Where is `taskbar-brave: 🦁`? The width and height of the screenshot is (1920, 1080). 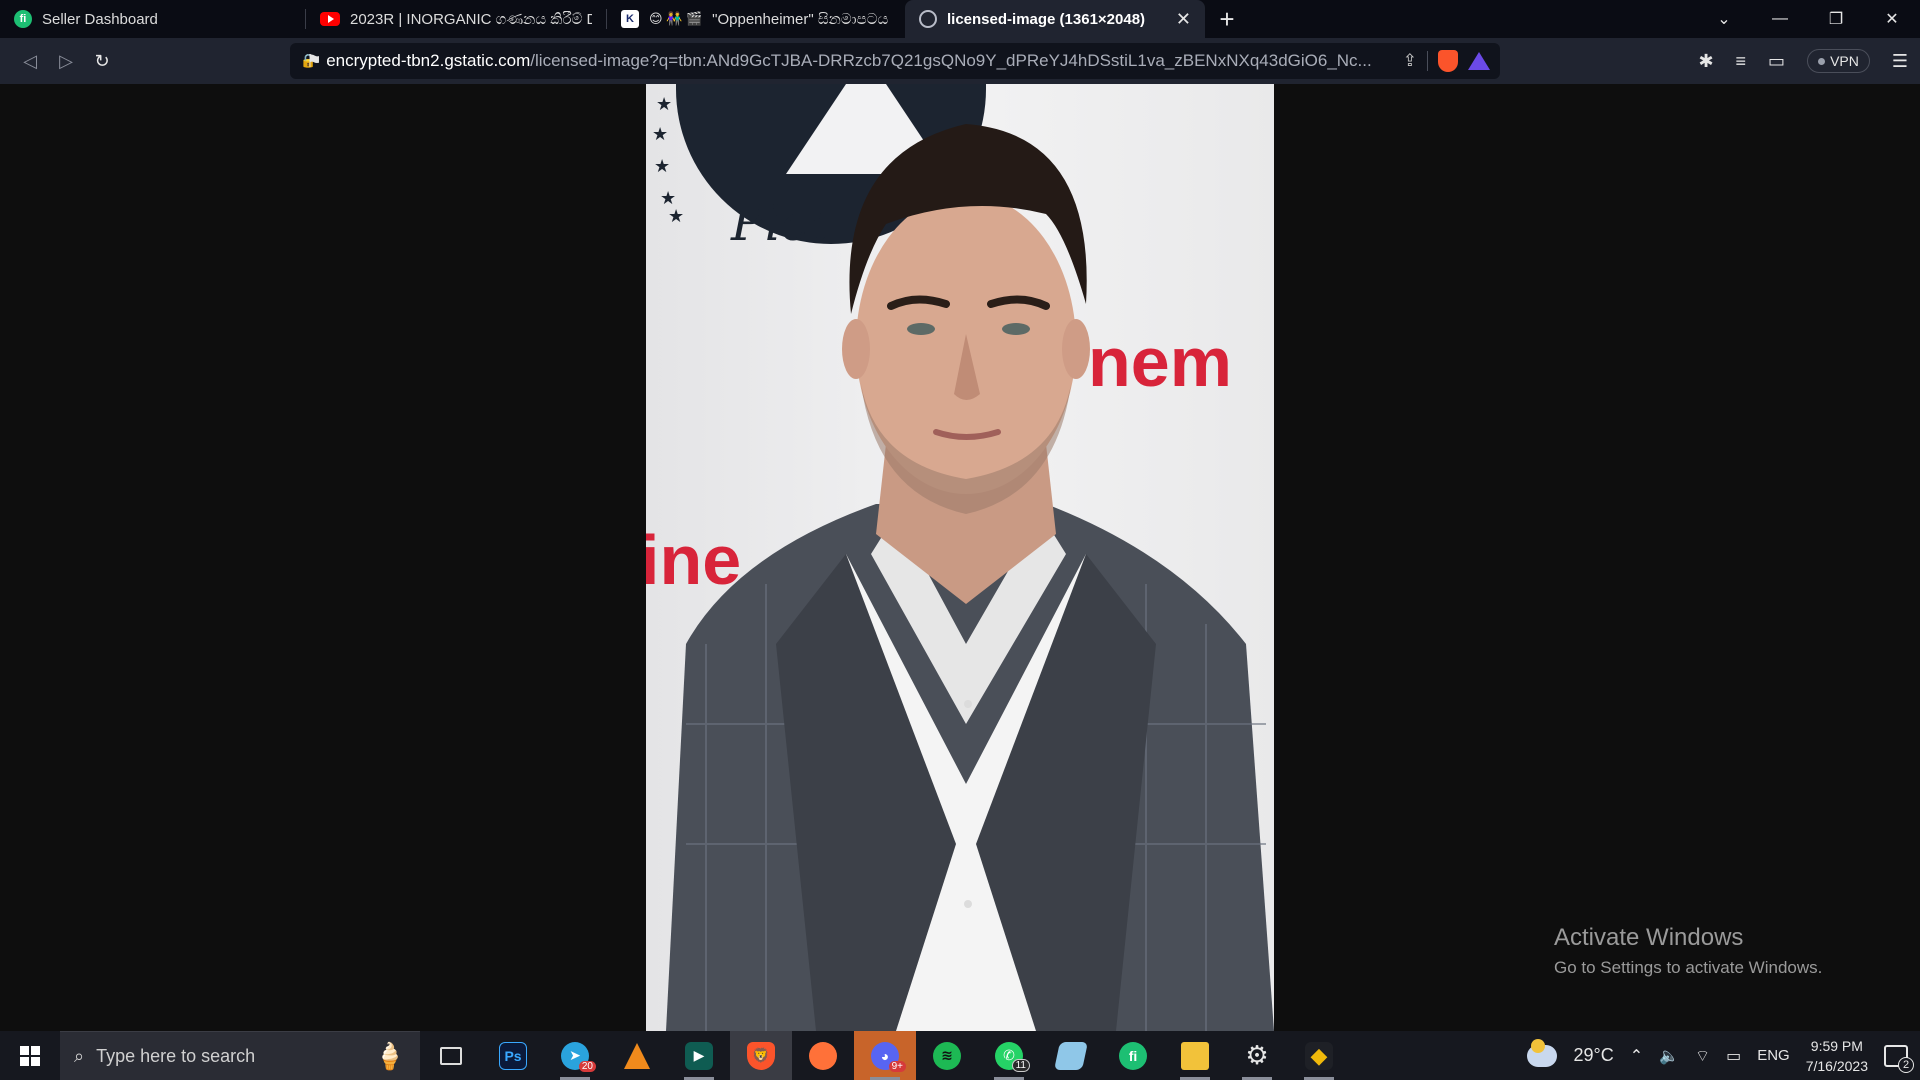 taskbar-brave: 🦁 is located at coordinates (761, 1055).